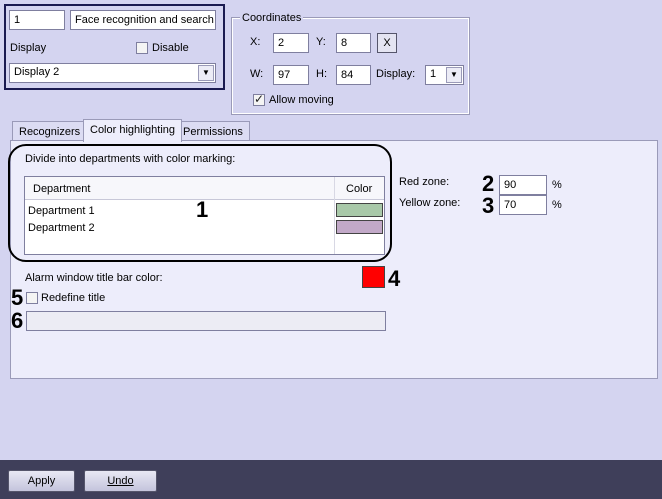 The height and width of the screenshot is (499, 662). I want to click on allow-moving-label: Allow moving, so click(301, 100).